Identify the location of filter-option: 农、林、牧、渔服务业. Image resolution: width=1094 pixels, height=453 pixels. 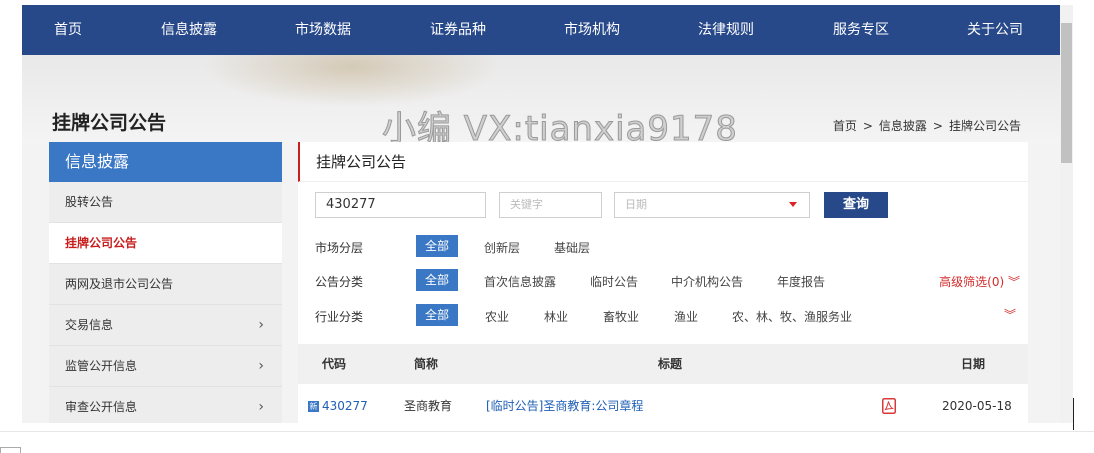
(792, 316).